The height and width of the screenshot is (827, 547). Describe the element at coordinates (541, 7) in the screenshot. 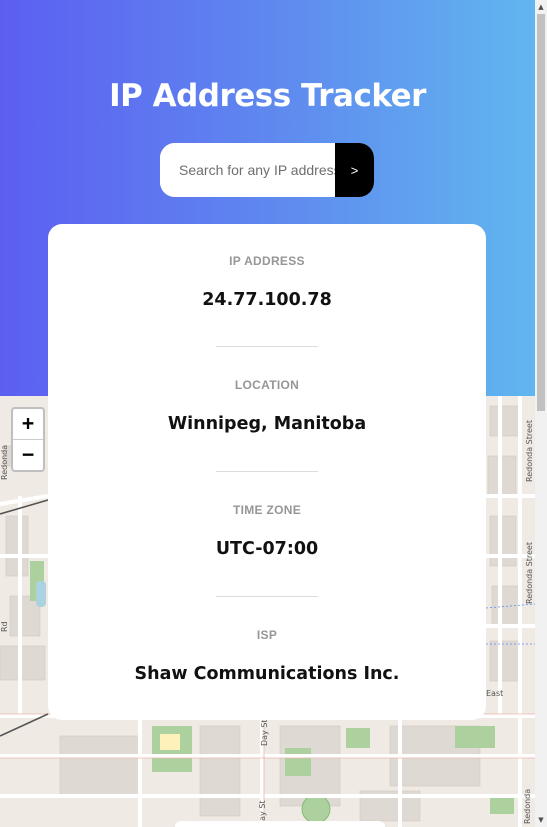

I see `scroll-up-icon: ▲` at that location.